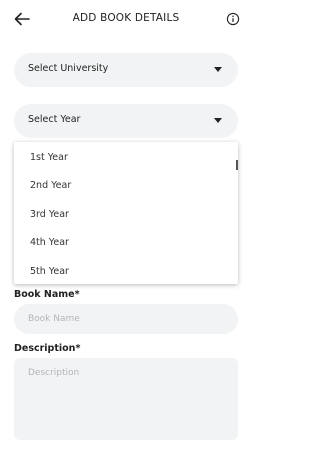 Image resolution: width=320 pixels, height=451 pixels. What do you see at coordinates (49, 157) in the screenshot?
I see `year-option-1: 1st Year` at bounding box center [49, 157].